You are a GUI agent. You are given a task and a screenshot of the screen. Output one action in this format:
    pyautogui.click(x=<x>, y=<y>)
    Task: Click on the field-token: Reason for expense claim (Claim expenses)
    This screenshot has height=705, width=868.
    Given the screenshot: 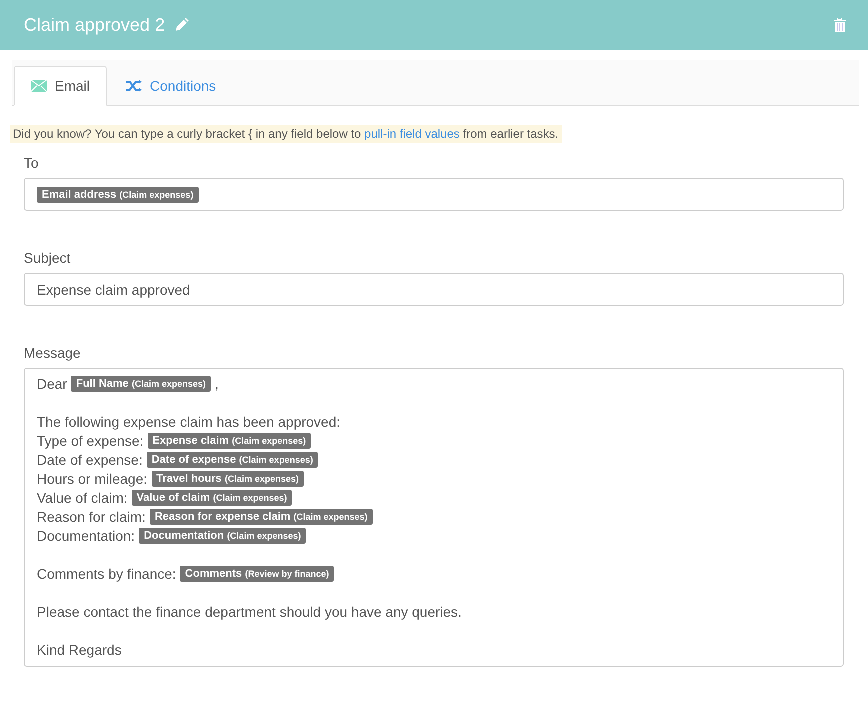 What is the action you would take?
    pyautogui.click(x=261, y=516)
    